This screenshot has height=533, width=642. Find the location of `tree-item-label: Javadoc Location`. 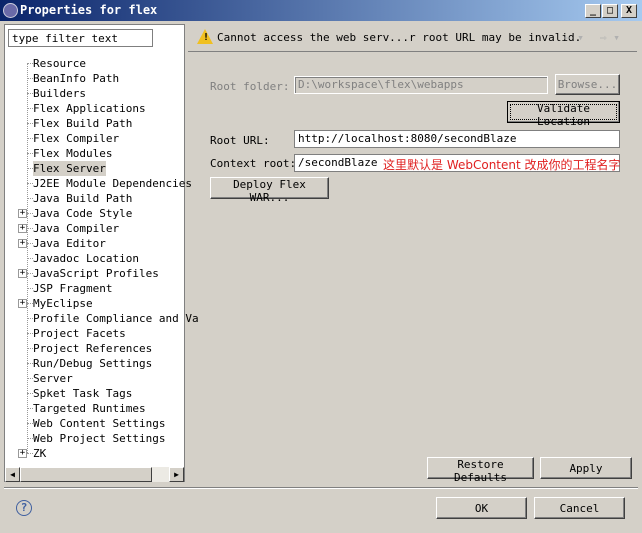

tree-item-label: Javadoc Location is located at coordinates (86, 258).